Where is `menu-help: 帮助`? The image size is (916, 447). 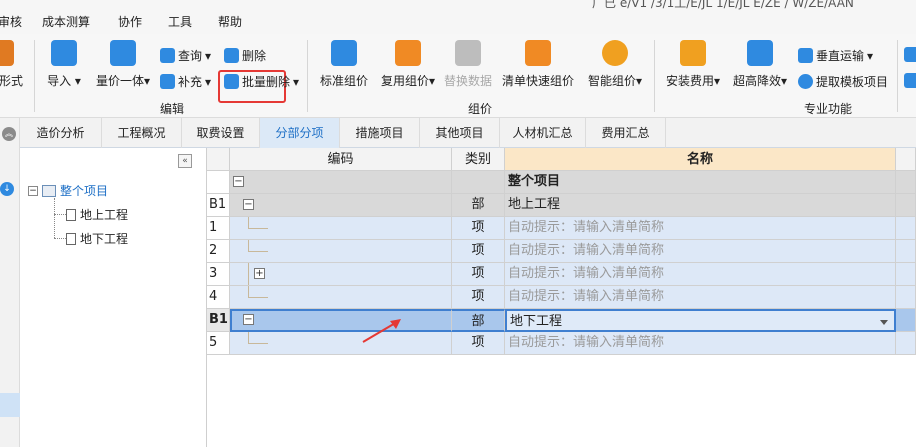 menu-help: 帮助 is located at coordinates (230, 21).